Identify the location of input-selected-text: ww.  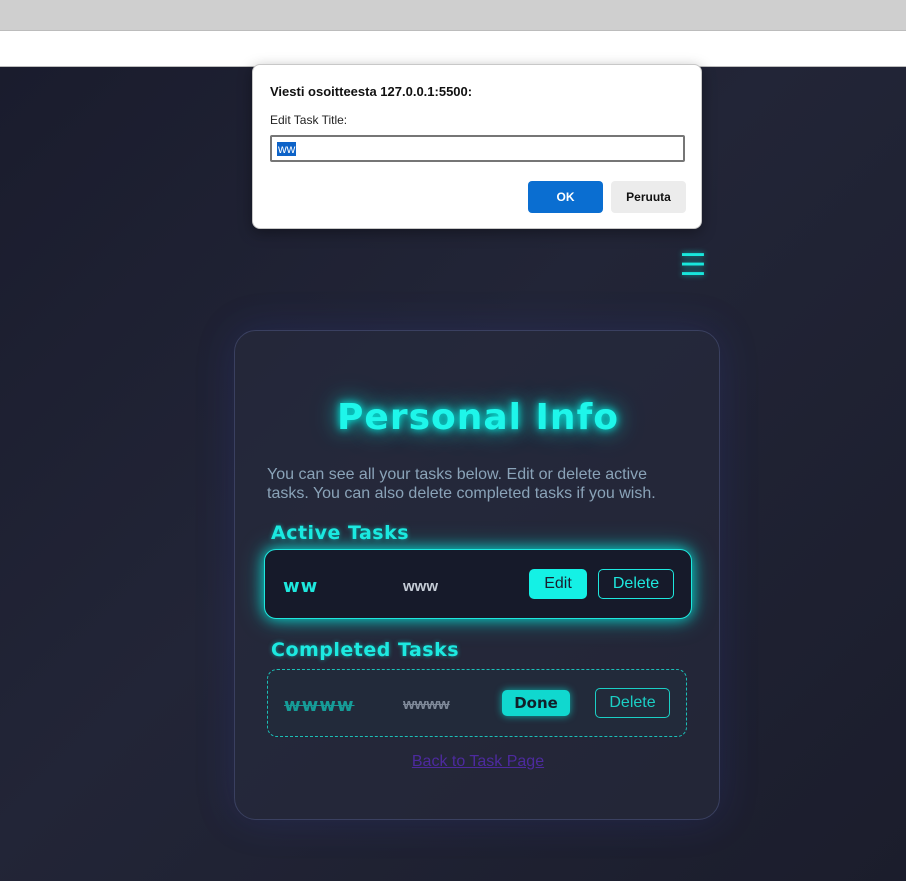
(287, 148).